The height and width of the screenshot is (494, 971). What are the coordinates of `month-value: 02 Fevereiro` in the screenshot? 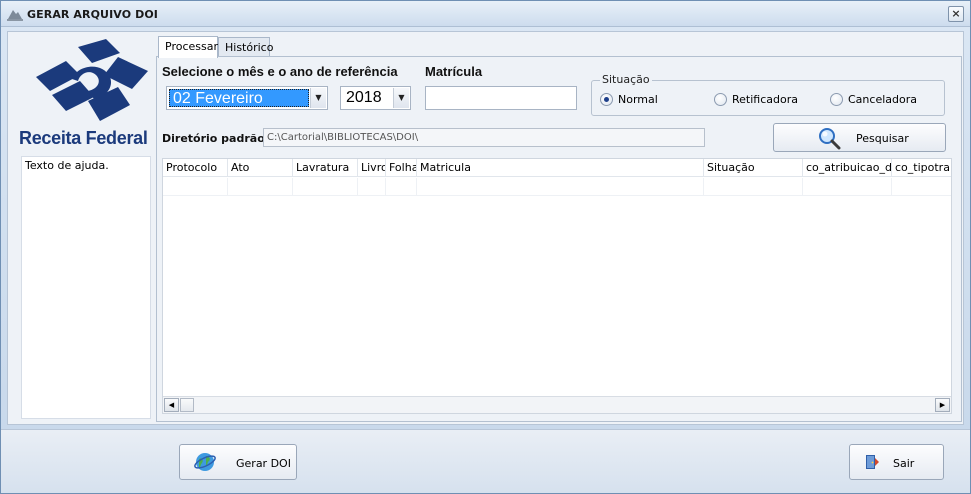 It's located at (239, 98).